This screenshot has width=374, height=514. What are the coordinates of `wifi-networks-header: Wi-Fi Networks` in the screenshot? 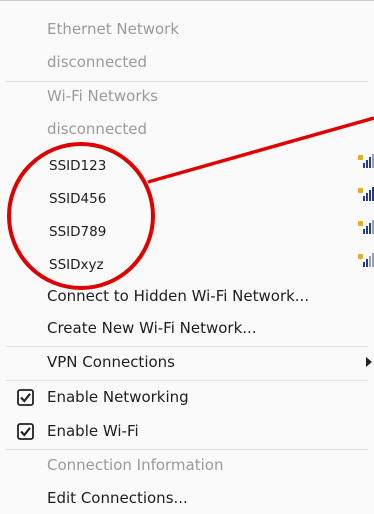 It's located at (102, 96).